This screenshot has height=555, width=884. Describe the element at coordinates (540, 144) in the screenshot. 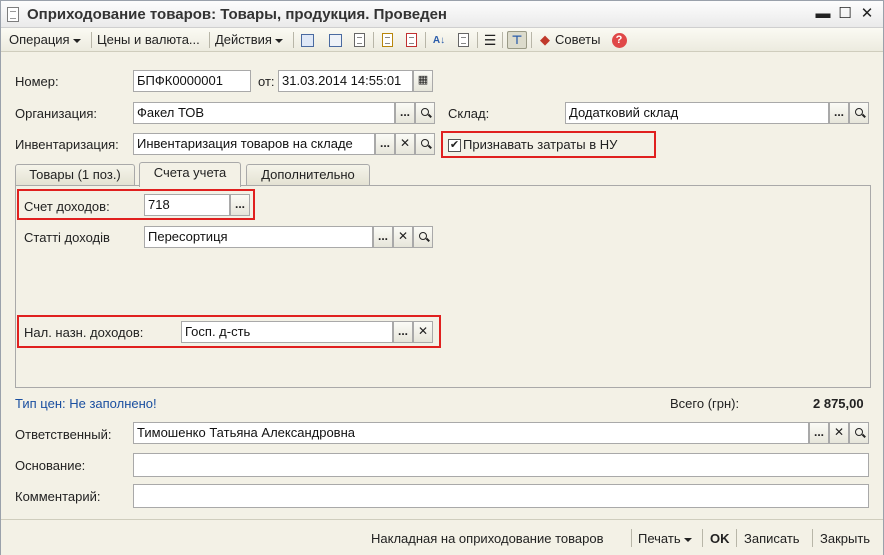

I see `recognize-costs-label: Признавать затраты в НУ` at that location.